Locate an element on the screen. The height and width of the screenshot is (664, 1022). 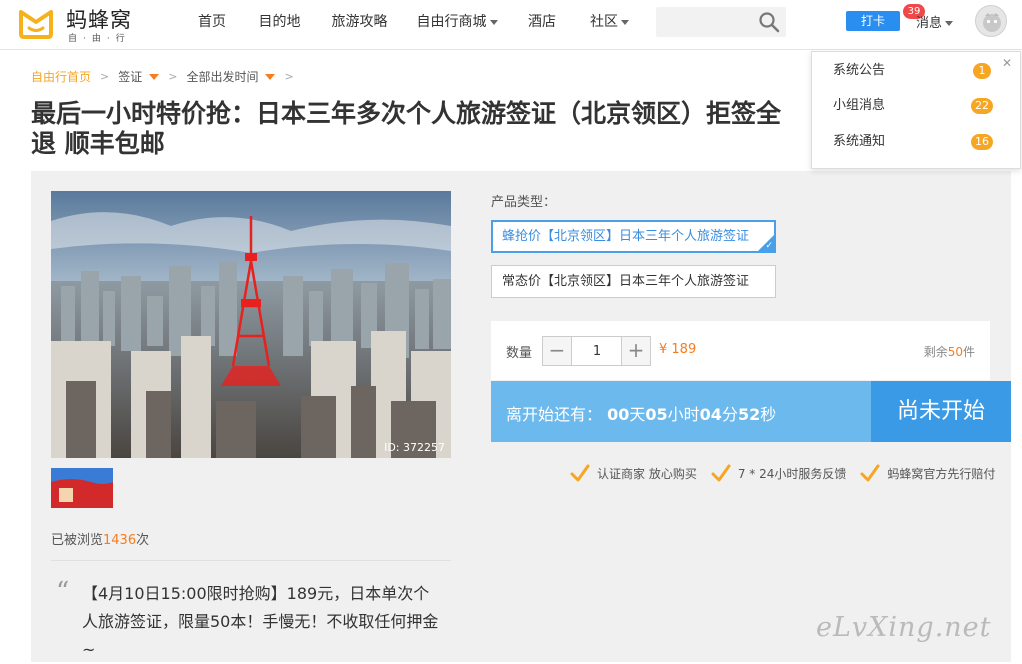
quantity-input is located at coordinates (597, 351).